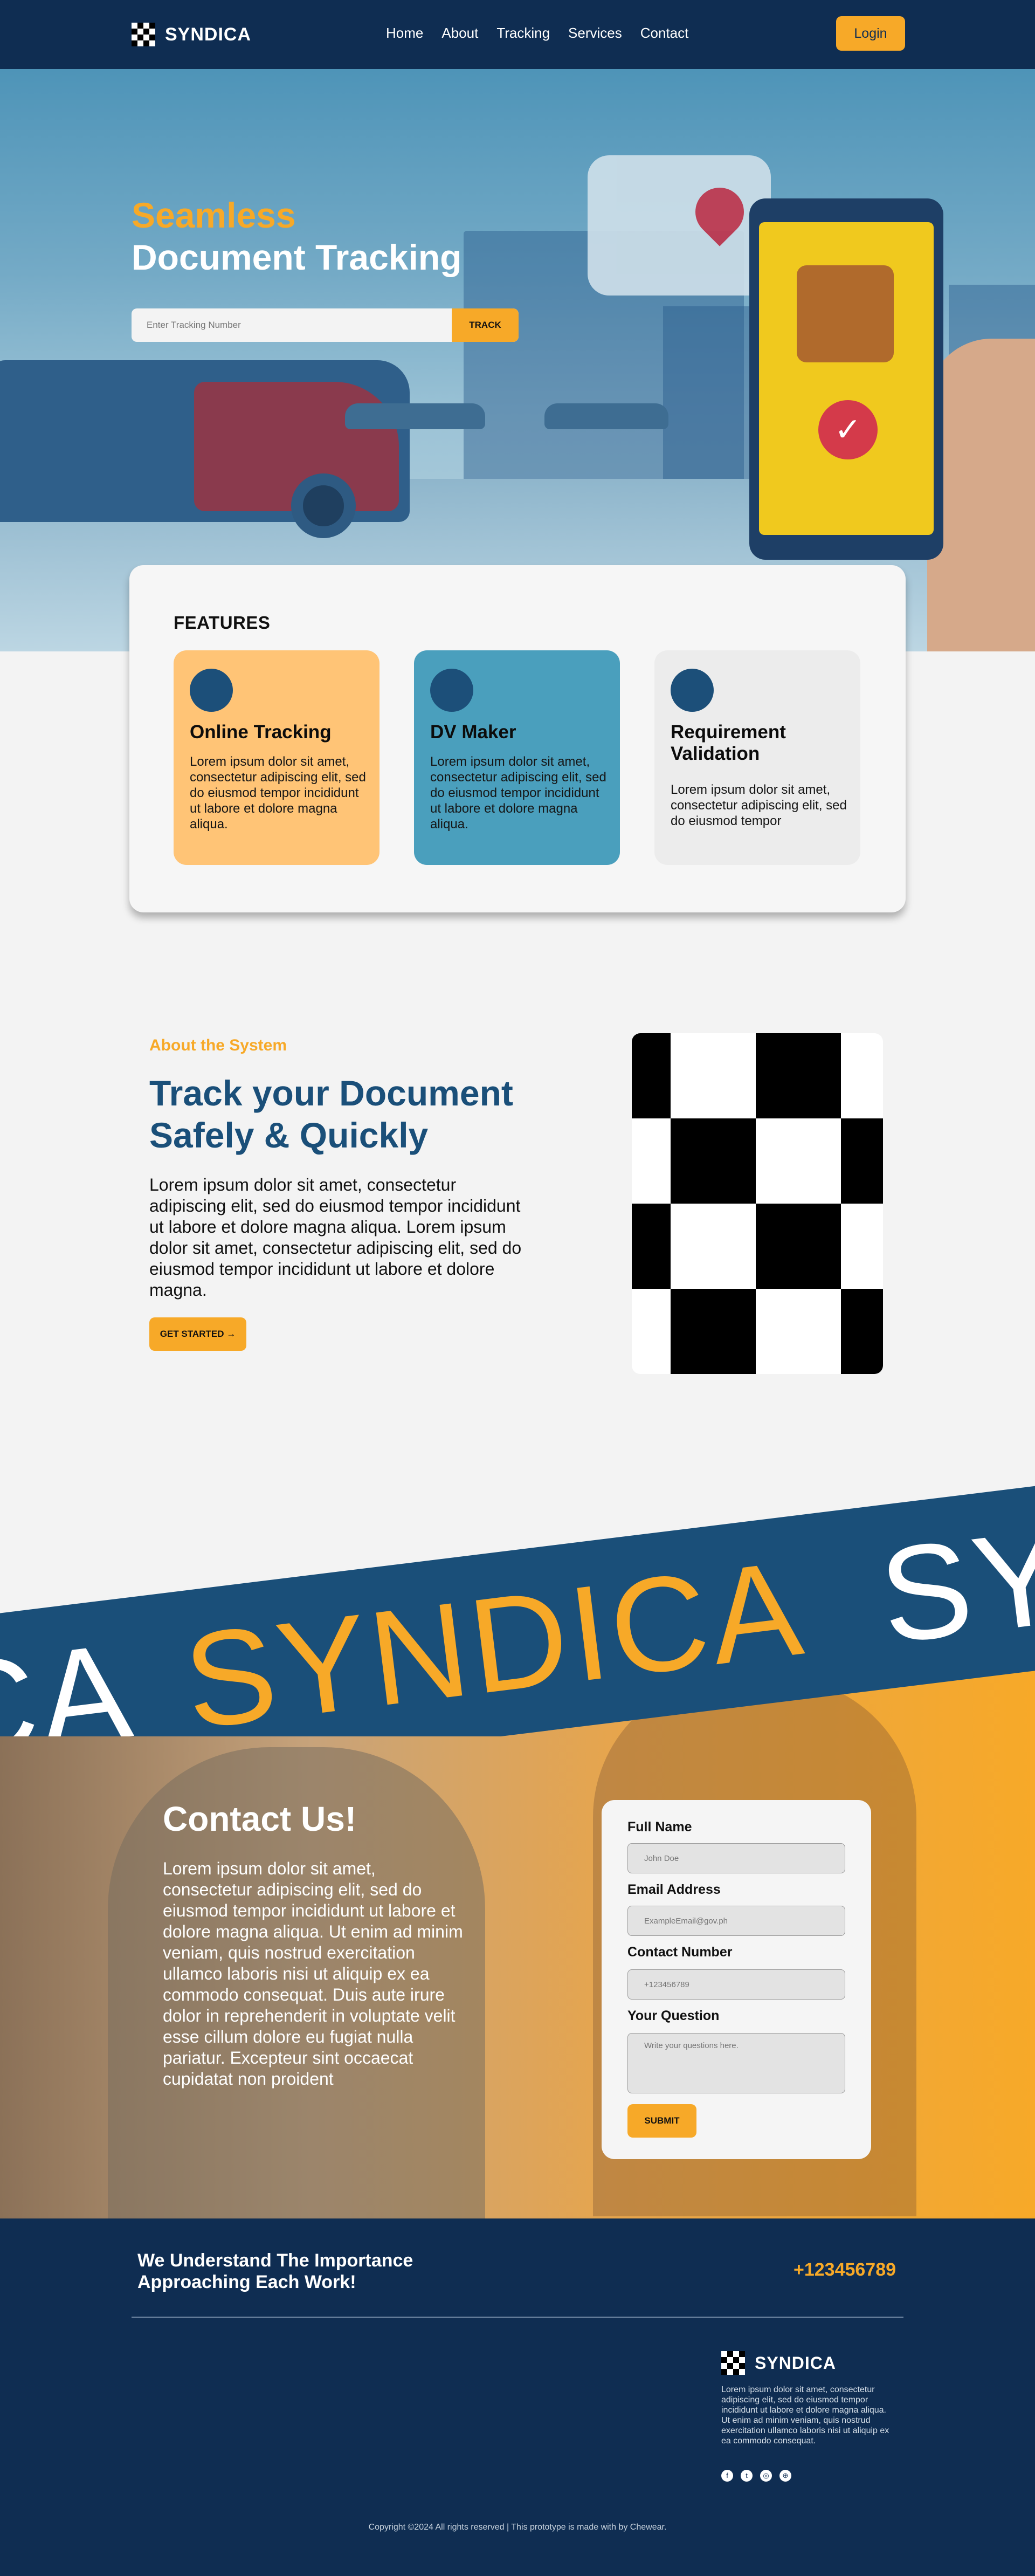 The height and width of the screenshot is (2576, 1035). Describe the element at coordinates (728, 743) in the screenshot. I see `feature-title: Requirement Validation` at that location.